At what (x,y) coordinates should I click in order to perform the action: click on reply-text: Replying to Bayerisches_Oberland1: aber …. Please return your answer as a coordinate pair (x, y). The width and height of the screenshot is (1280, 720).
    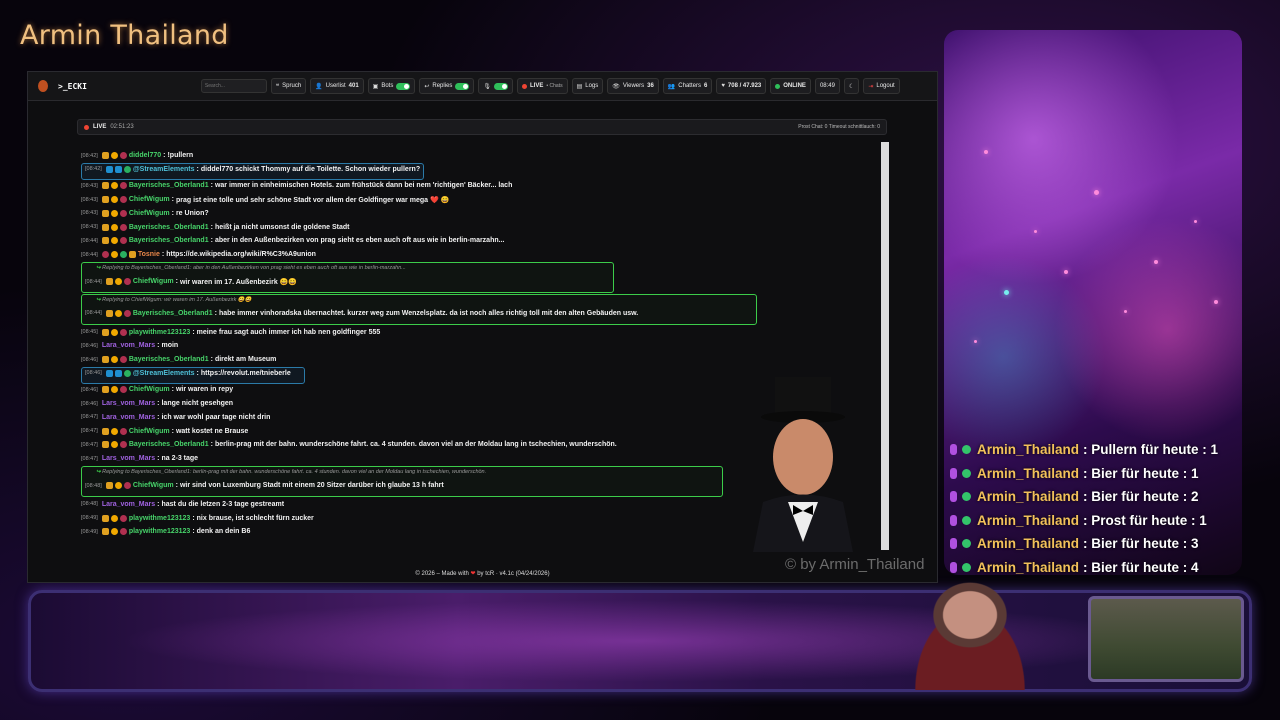
    Looking at the image, I should click on (254, 267).